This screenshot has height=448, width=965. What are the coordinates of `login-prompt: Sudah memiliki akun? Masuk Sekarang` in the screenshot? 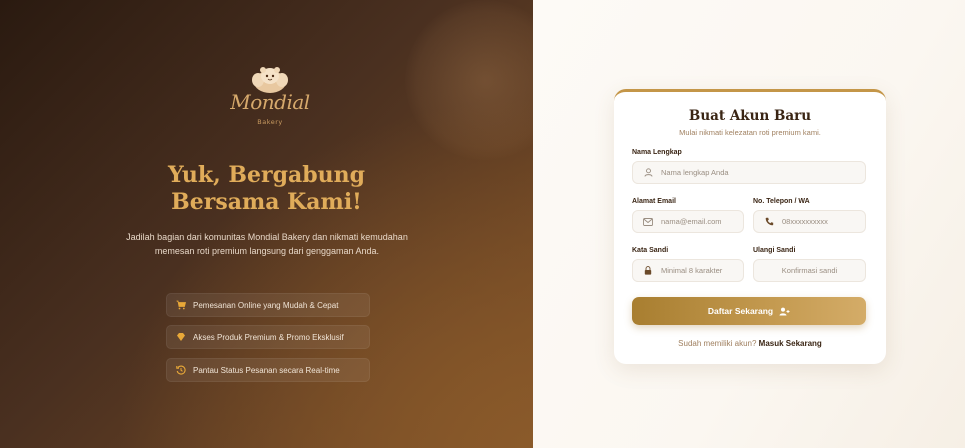 It's located at (750, 343).